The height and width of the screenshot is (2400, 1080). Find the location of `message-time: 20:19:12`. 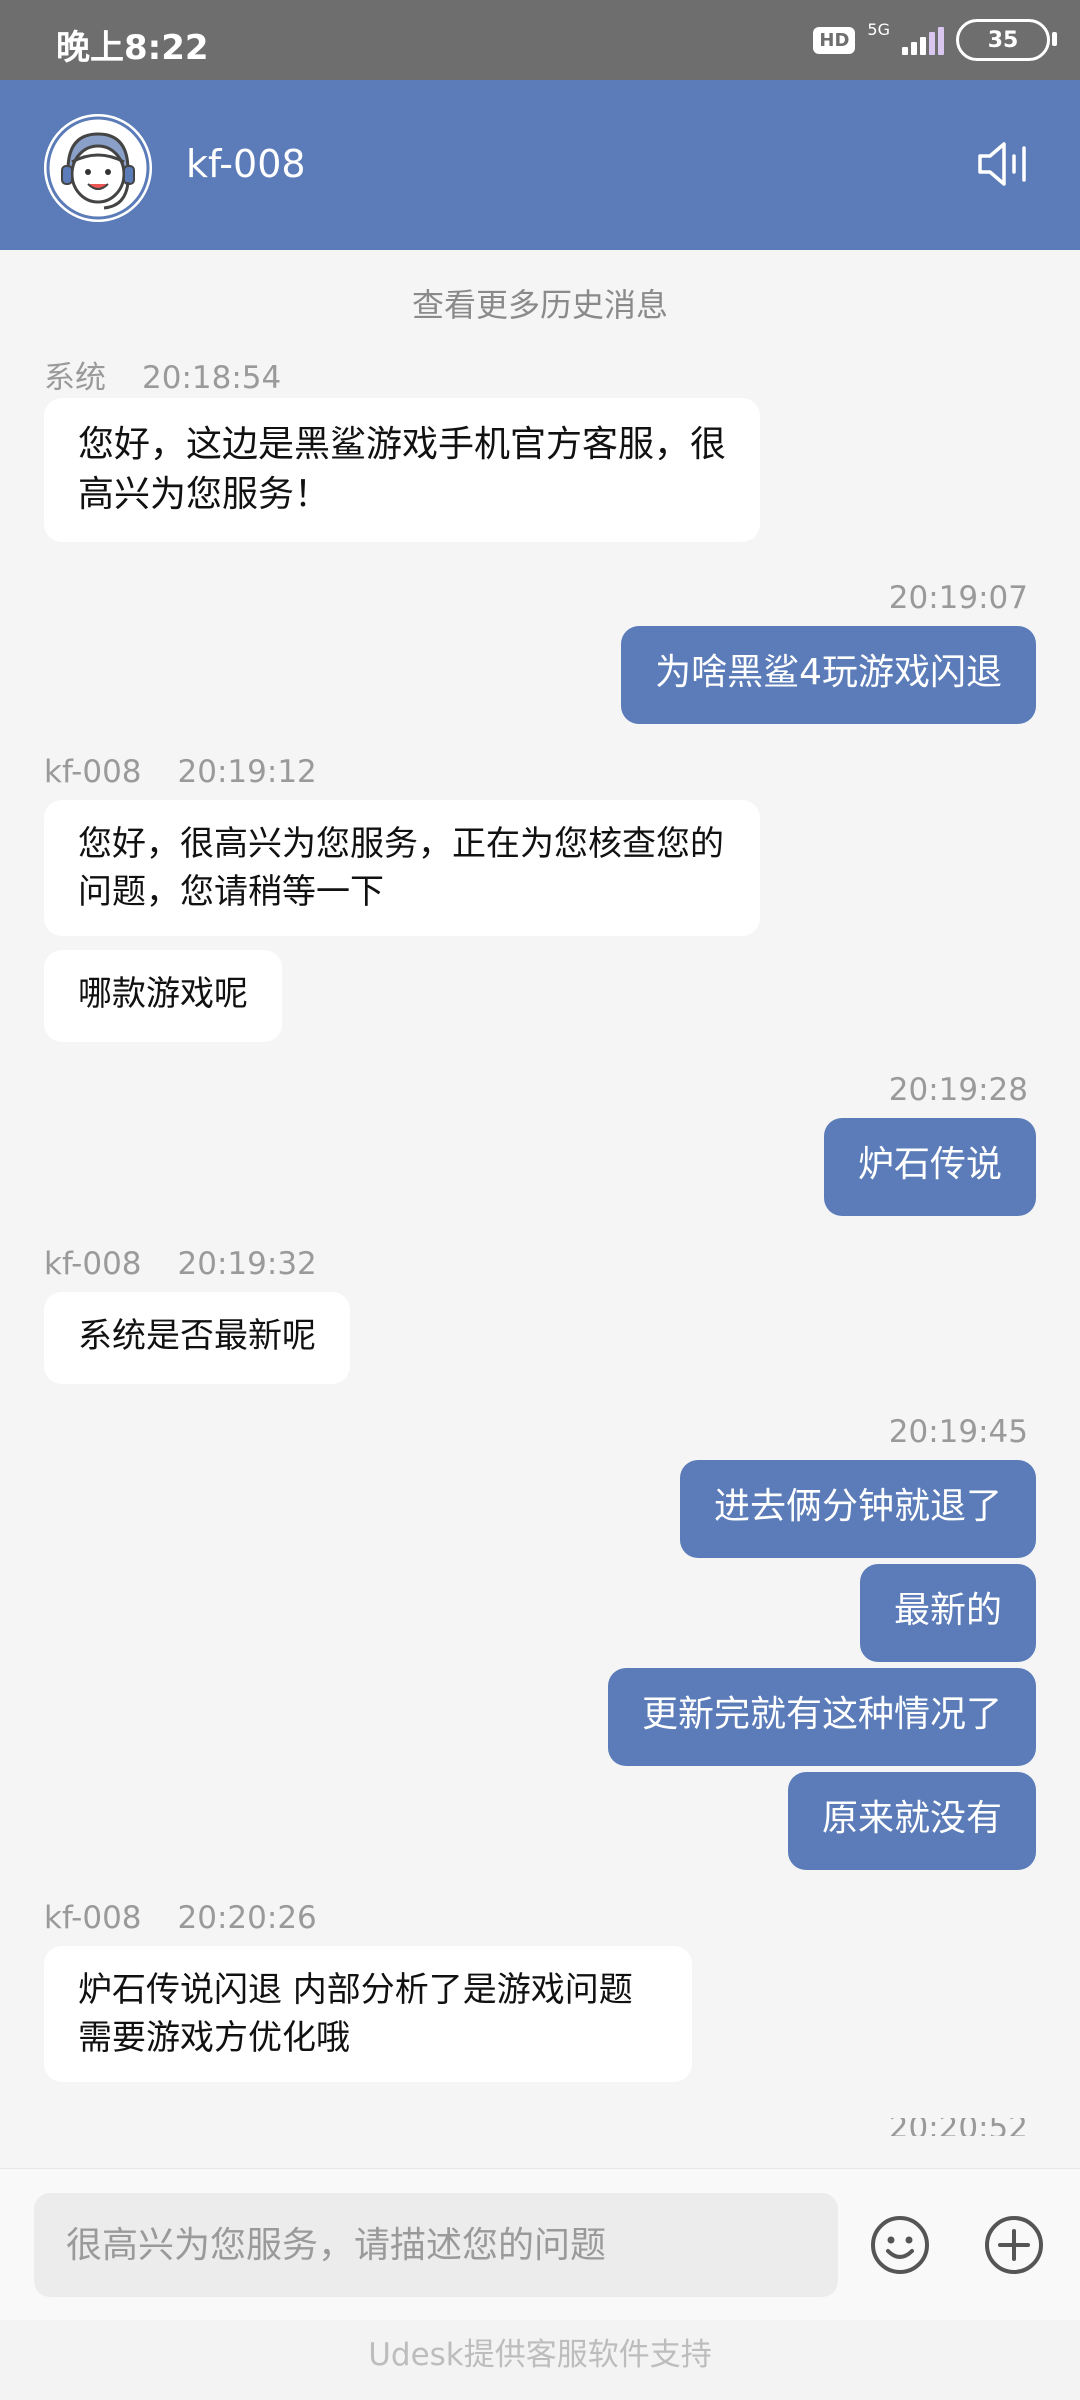

message-time: 20:19:12 is located at coordinates (247, 772).